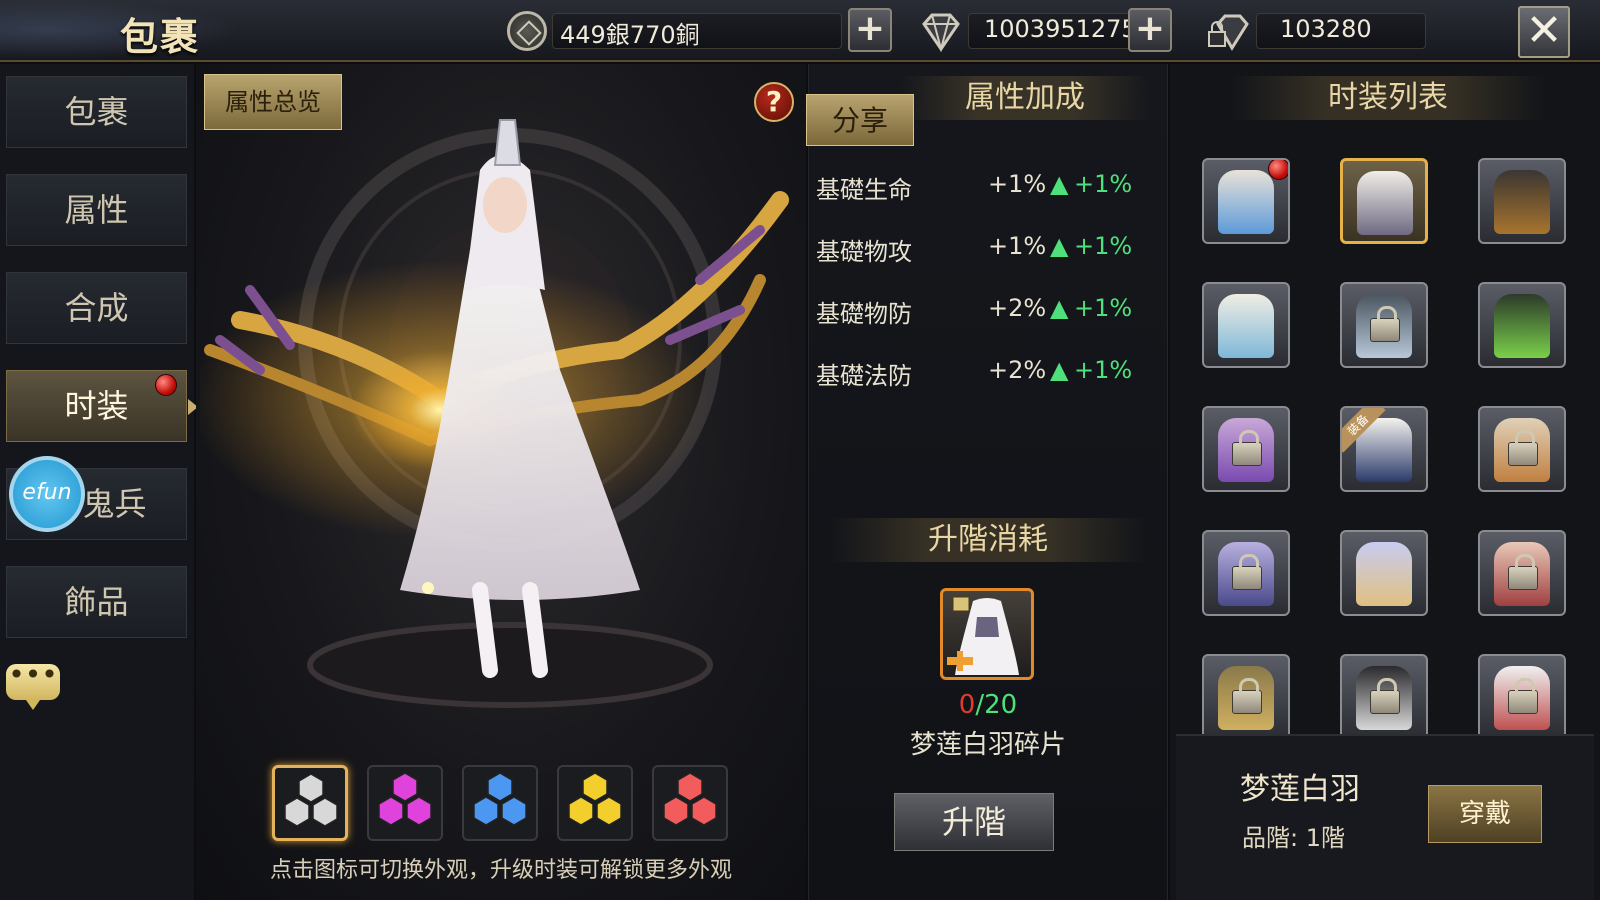  I want to click on coin-icon, so click(527, 31).